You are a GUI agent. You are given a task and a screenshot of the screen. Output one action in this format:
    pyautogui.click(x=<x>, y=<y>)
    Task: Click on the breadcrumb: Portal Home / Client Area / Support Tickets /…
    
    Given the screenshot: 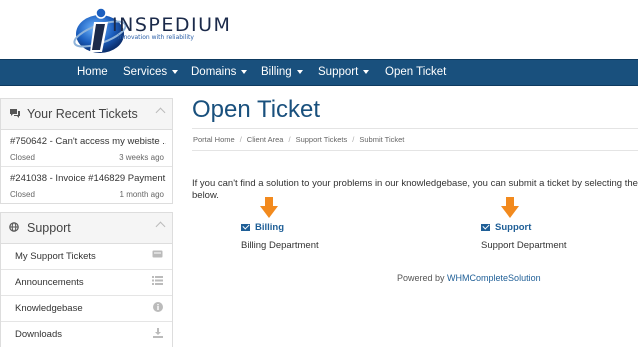 What is the action you would take?
    pyautogui.click(x=298, y=139)
    